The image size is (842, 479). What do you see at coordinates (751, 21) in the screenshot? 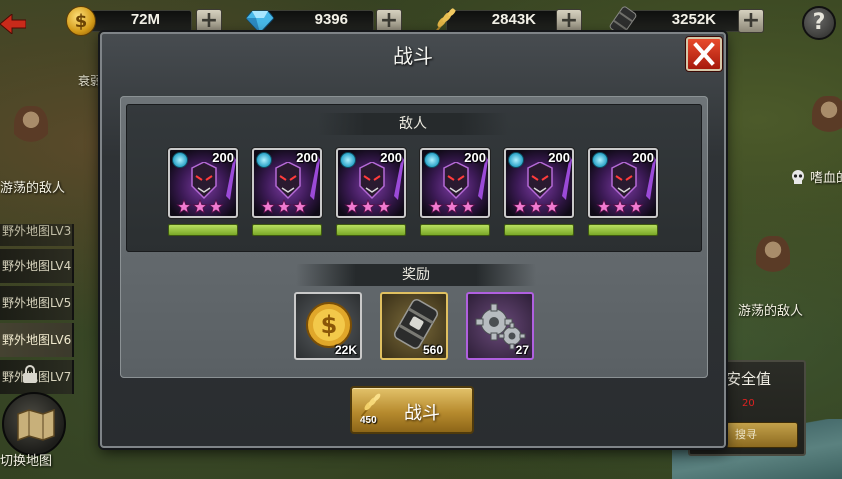
I see `add-oil-button: +` at bounding box center [751, 21].